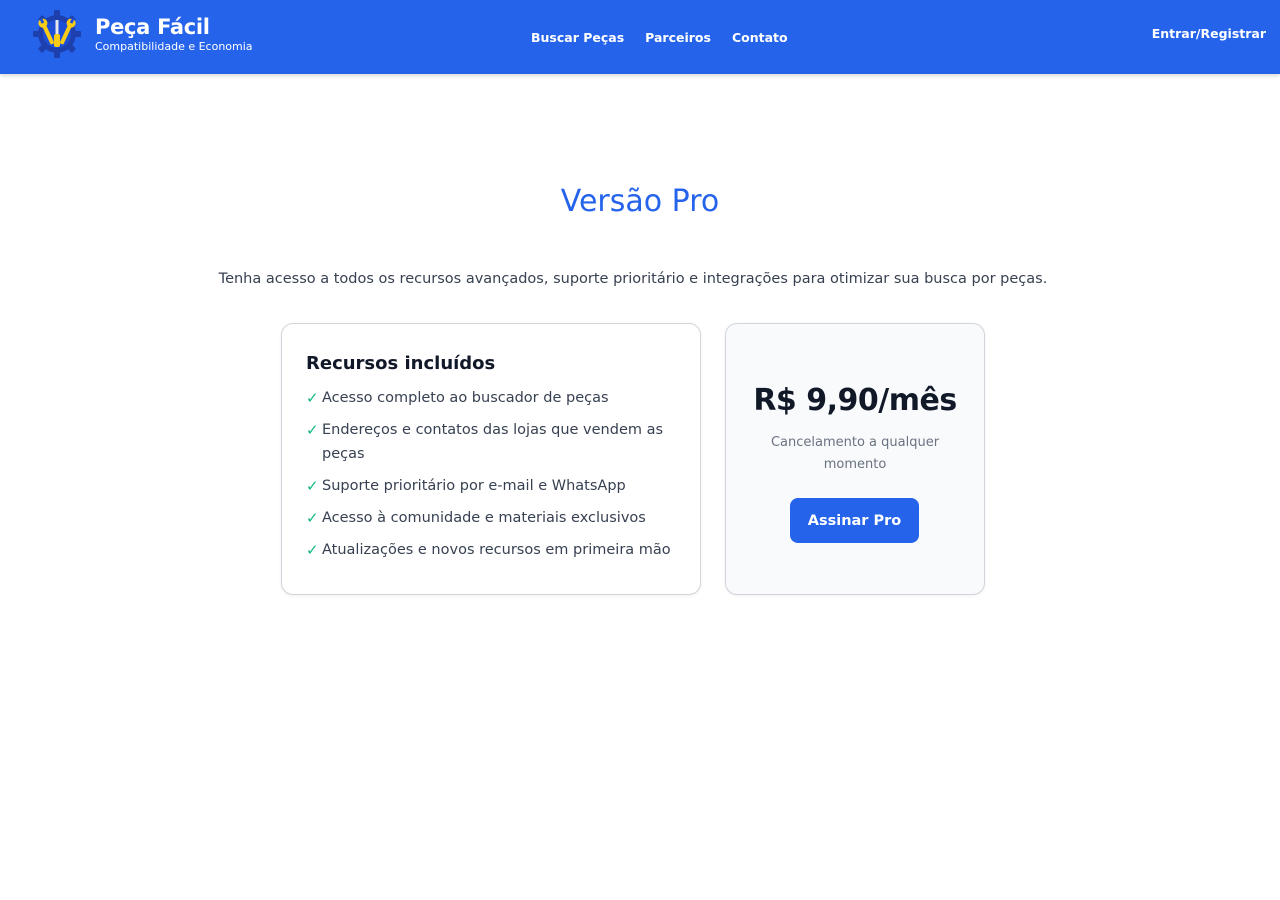  I want to click on cancellation-note: Cancelamento a qualquer momento, so click(855, 453).